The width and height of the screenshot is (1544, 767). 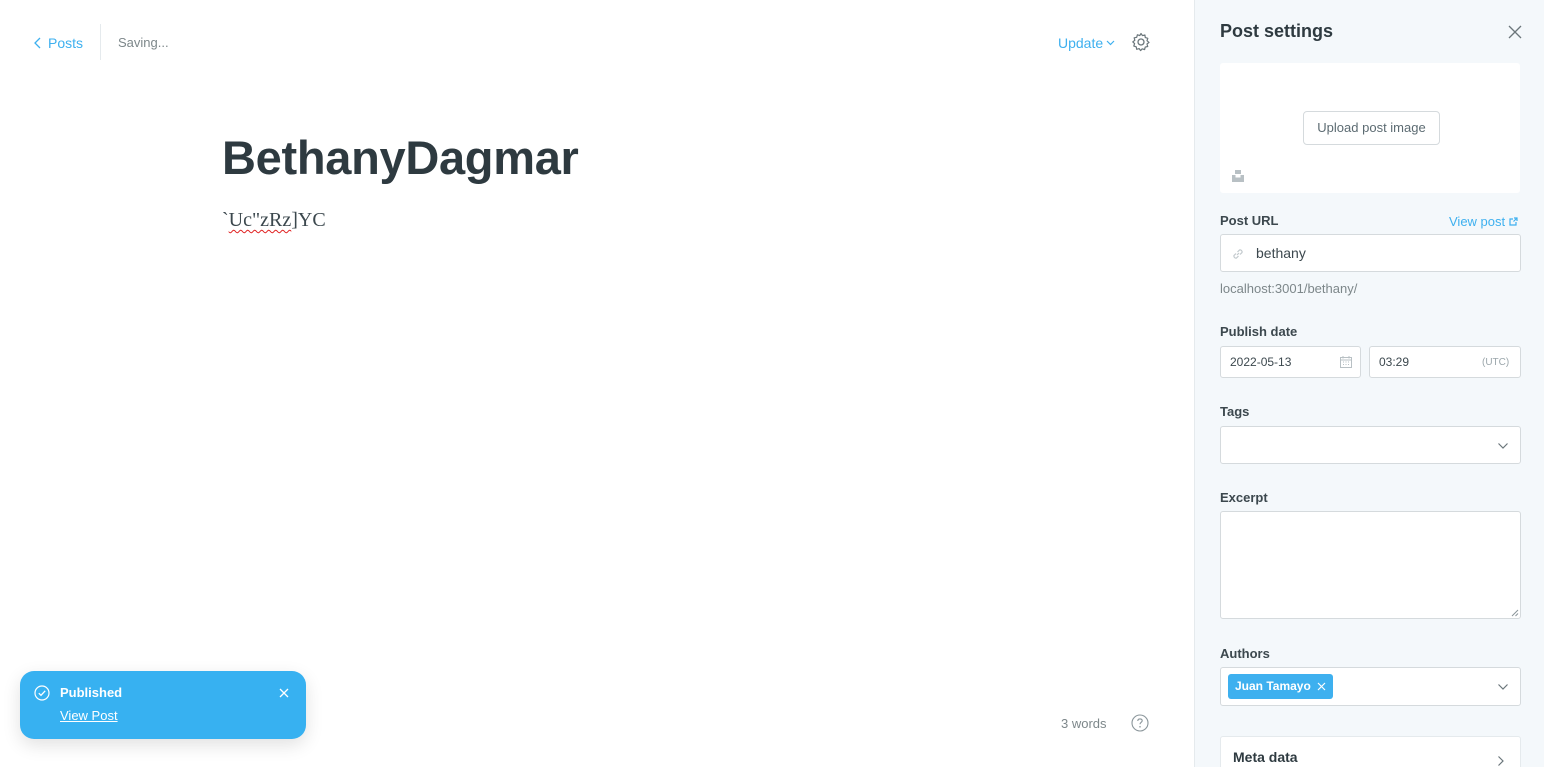 What do you see at coordinates (260, 220) in the screenshot?
I see `body-text-misspelled: Uc"zRz` at bounding box center [260, 220].